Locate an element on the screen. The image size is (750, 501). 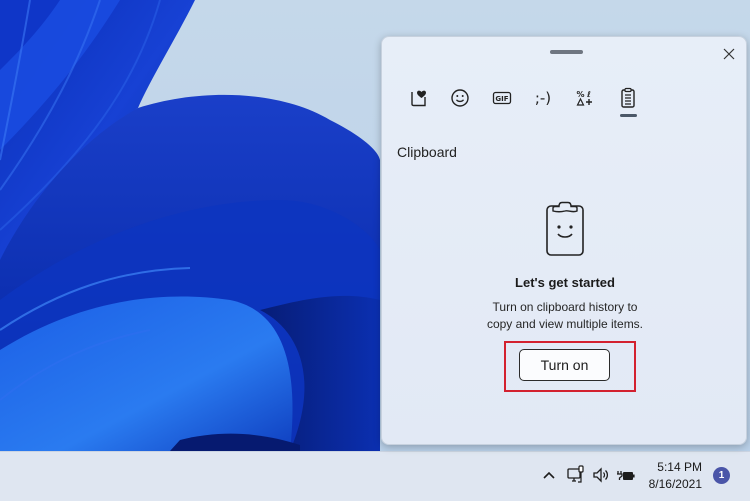
network-button is located at coordinates (576, 475).